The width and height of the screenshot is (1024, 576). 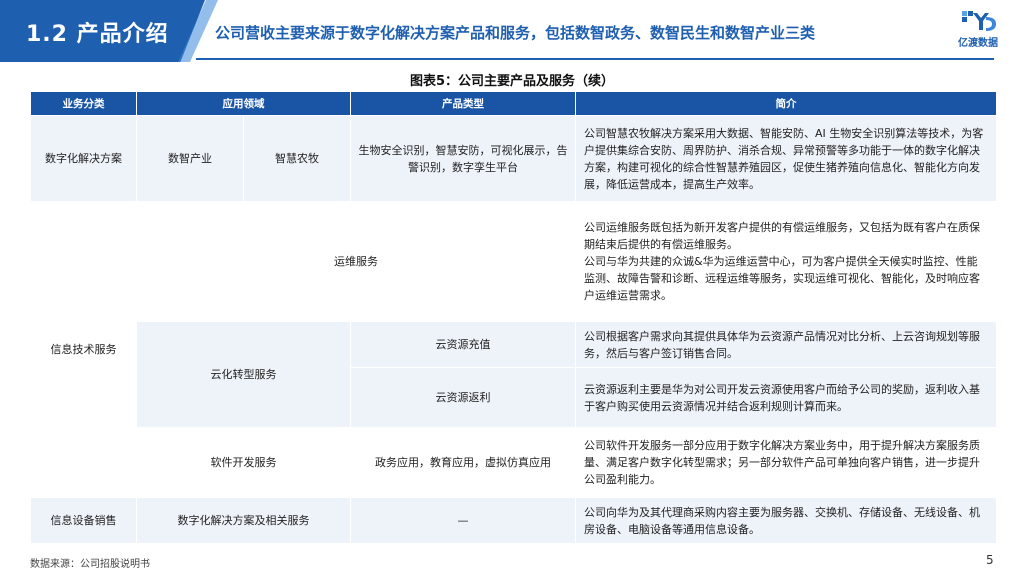 What do you see at coordinates (463, 158) in the screenshot?
I see `cell-type: 生物安全识别，智慧安防，可视化展示，告警识别，数字孪生平台` at bounding box center [463, 158].